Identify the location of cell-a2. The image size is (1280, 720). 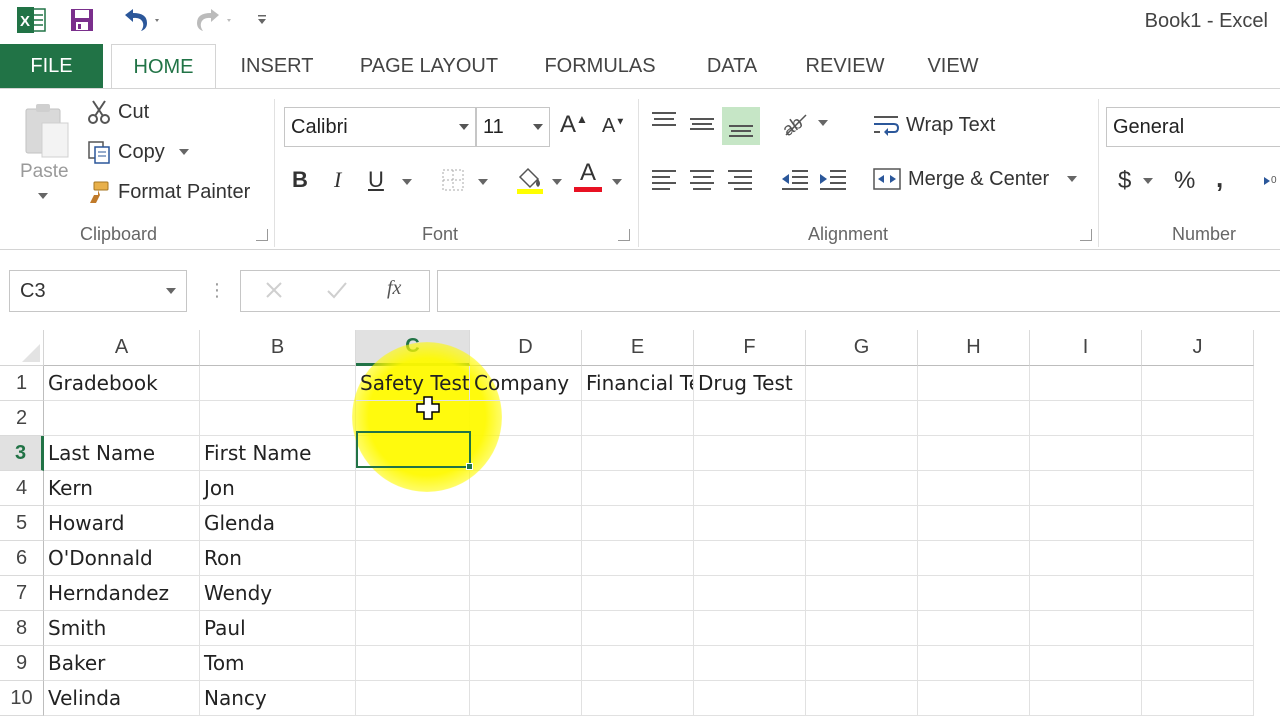
(122, 418).